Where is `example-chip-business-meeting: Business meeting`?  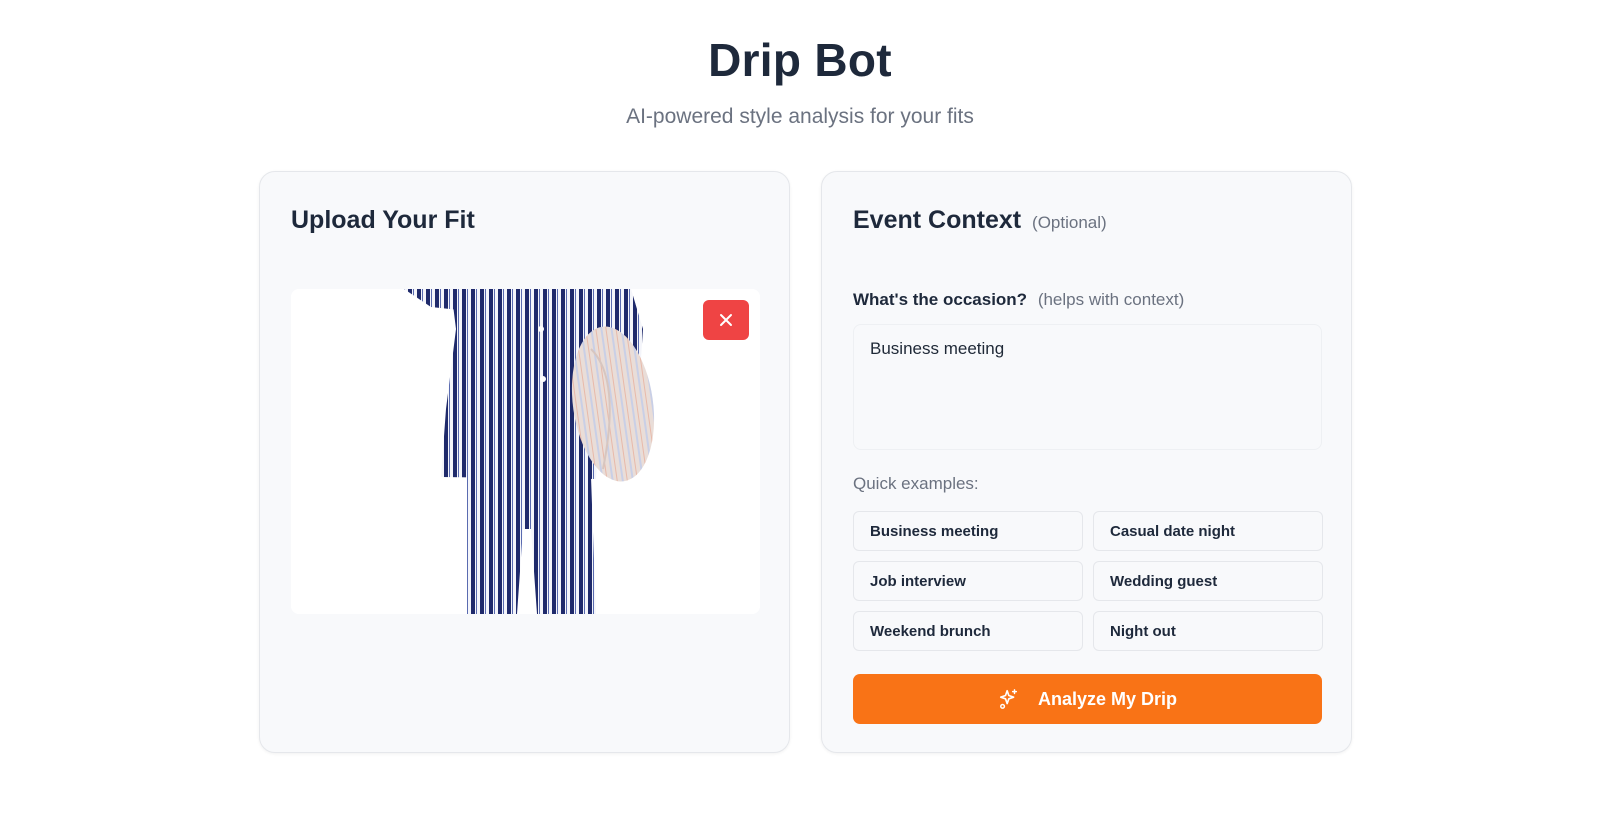
example-chip-business-meeting: Business meeting is located at coordinates (968, 531).